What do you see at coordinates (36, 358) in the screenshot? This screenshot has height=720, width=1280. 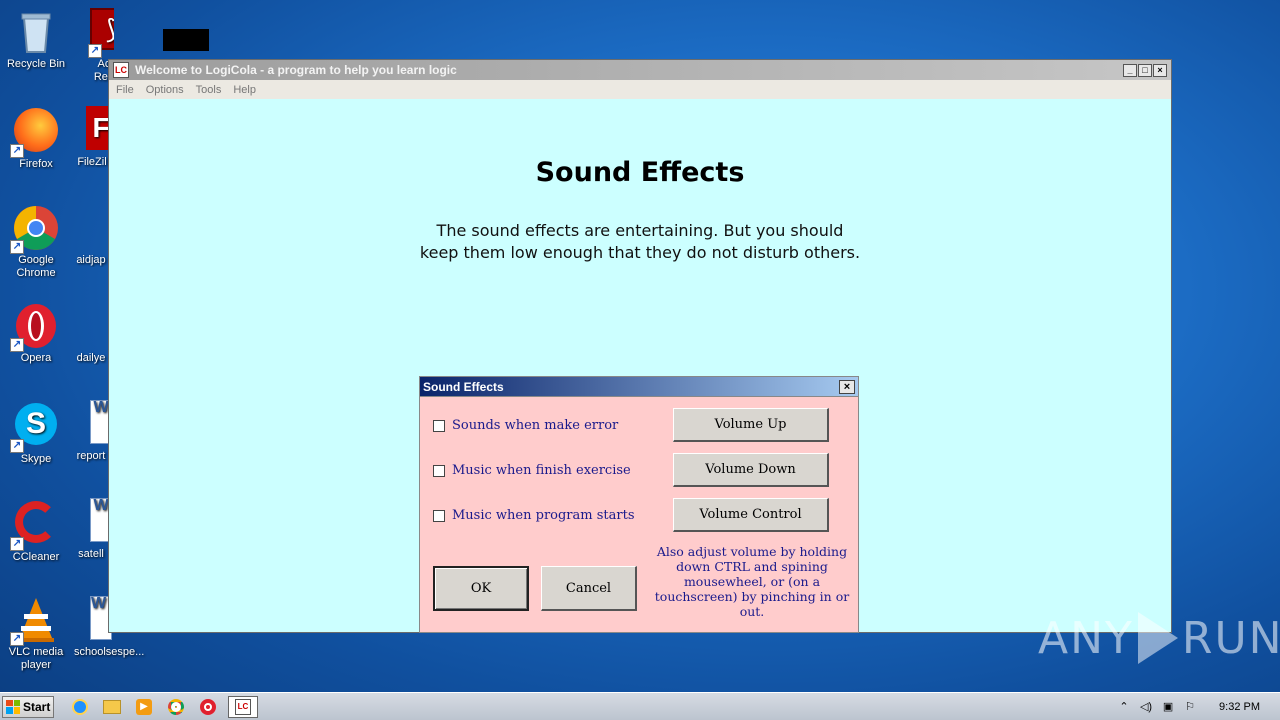 I see `desktop-icon-label: Opera` at bounding box center [36, 358].